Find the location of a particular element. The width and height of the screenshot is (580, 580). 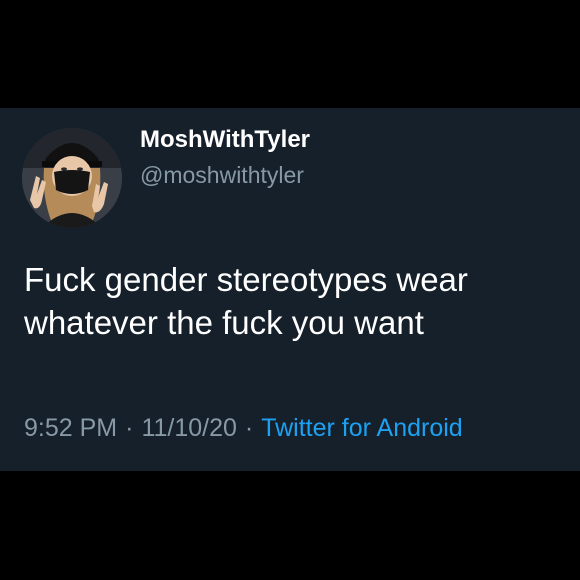

handle: @moshwithtyler is located at coordinates (222, 175).